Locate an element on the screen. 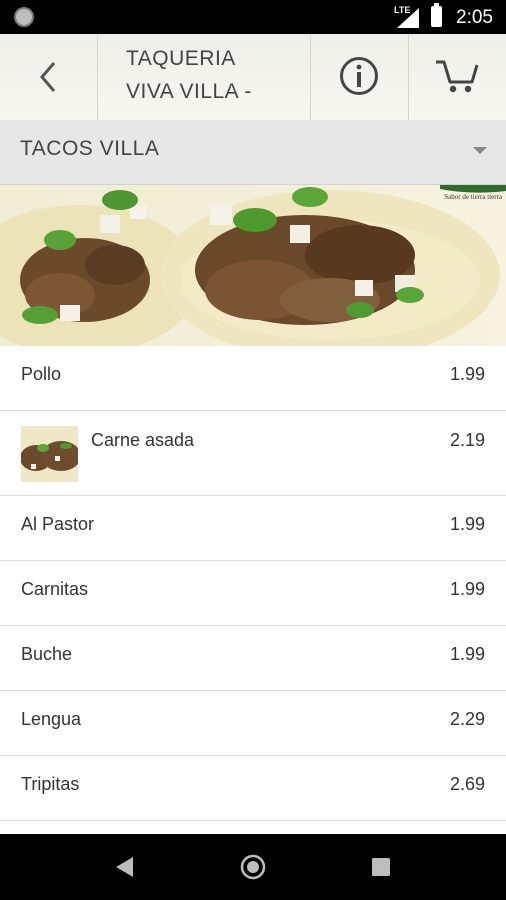 The width and height of the screenshot is (506, 900). chevron-left-icon is located at coordinates (48, 77).